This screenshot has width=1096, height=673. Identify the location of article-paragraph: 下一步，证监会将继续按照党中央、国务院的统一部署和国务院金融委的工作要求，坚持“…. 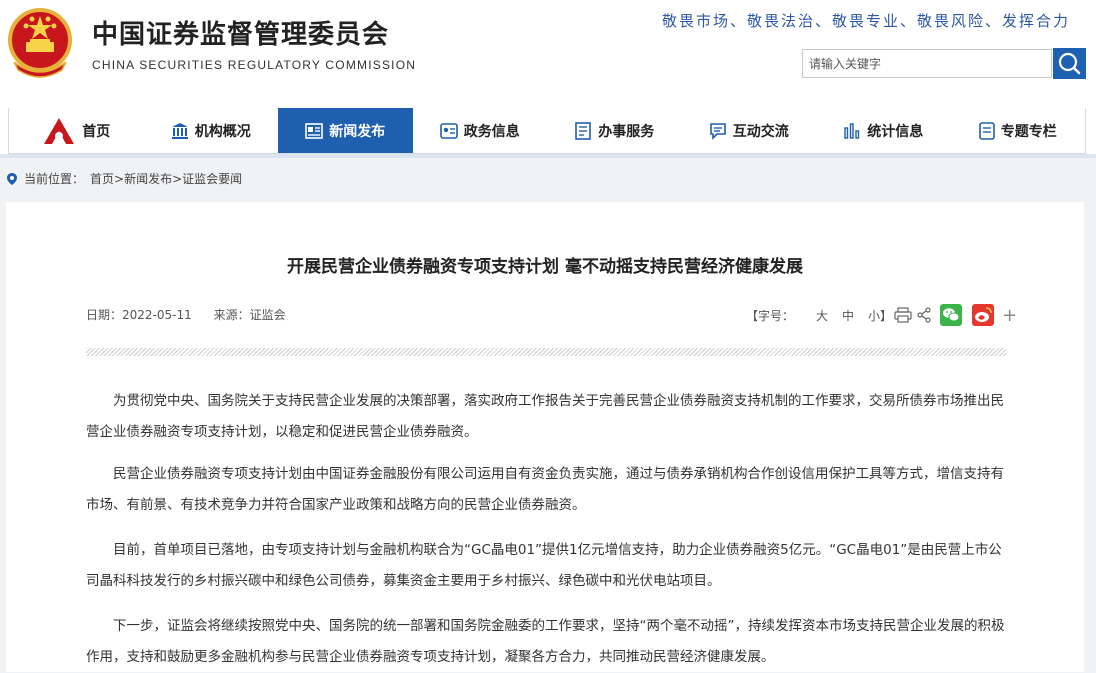
(545, 641).